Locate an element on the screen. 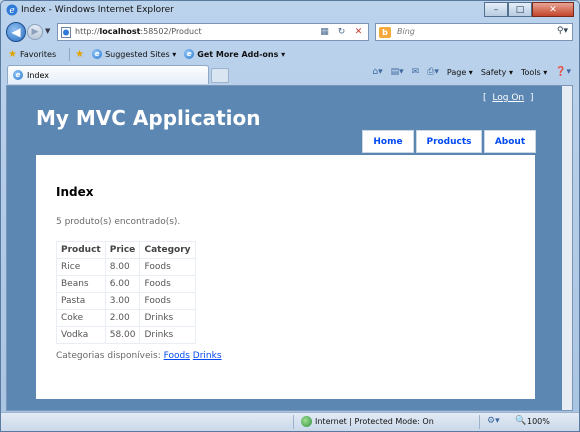 This screenshot has width=580, height=432. ie-logo-icon: e is located at coordinates (12, 10).